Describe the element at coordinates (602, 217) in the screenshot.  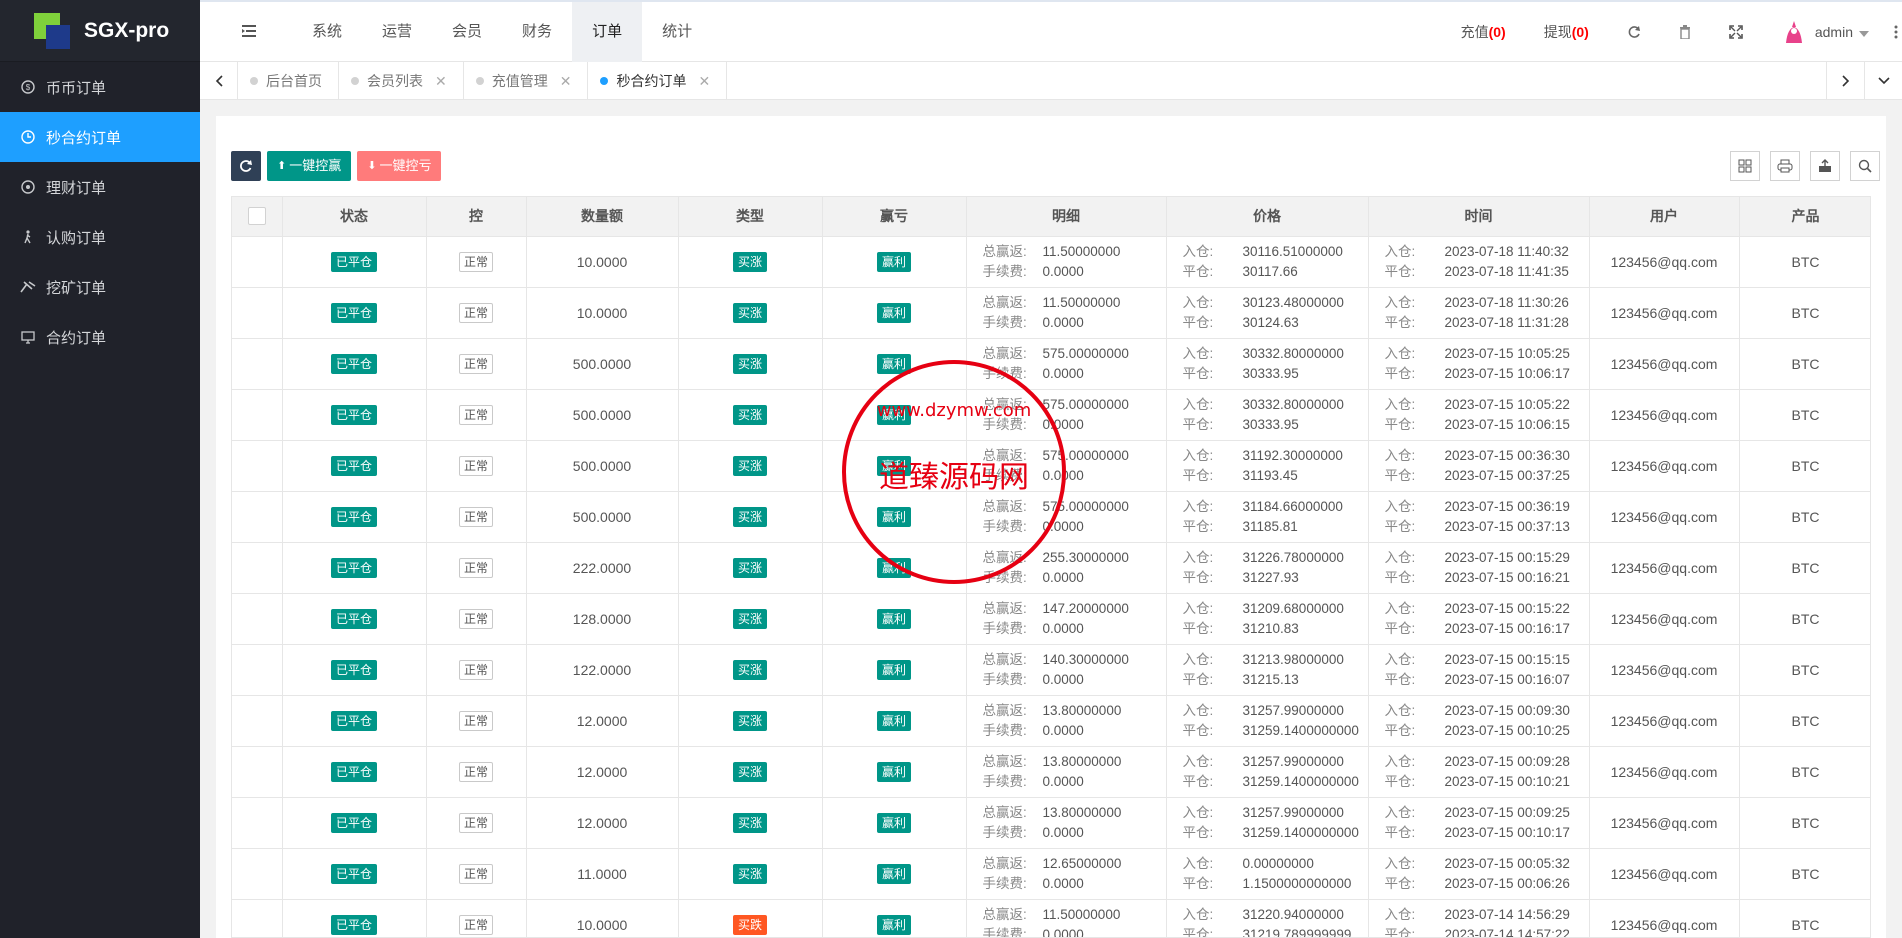
I see `column-header: 数量额` at that location.